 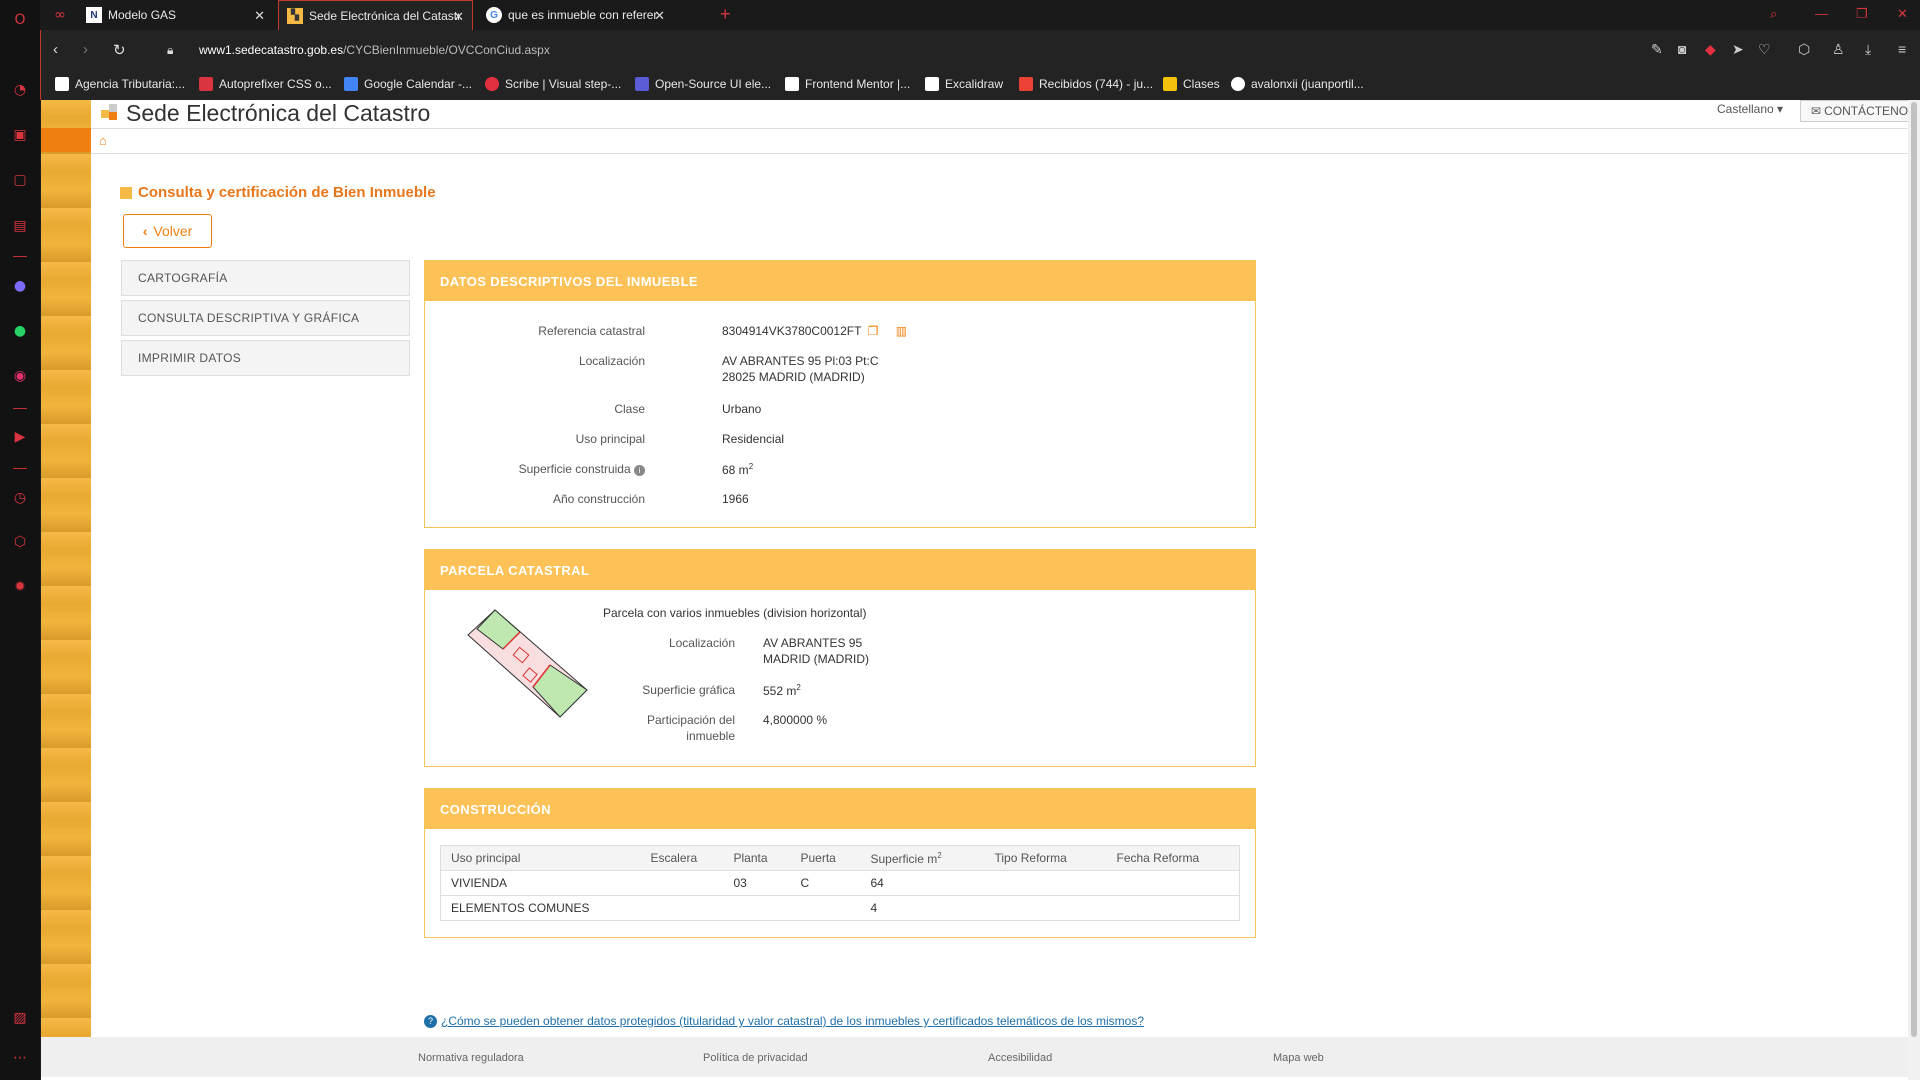 I want to click on parcela-loc-value: AV ABRANTES 95 MADRID (MADRID), so click(x=816, y=651).